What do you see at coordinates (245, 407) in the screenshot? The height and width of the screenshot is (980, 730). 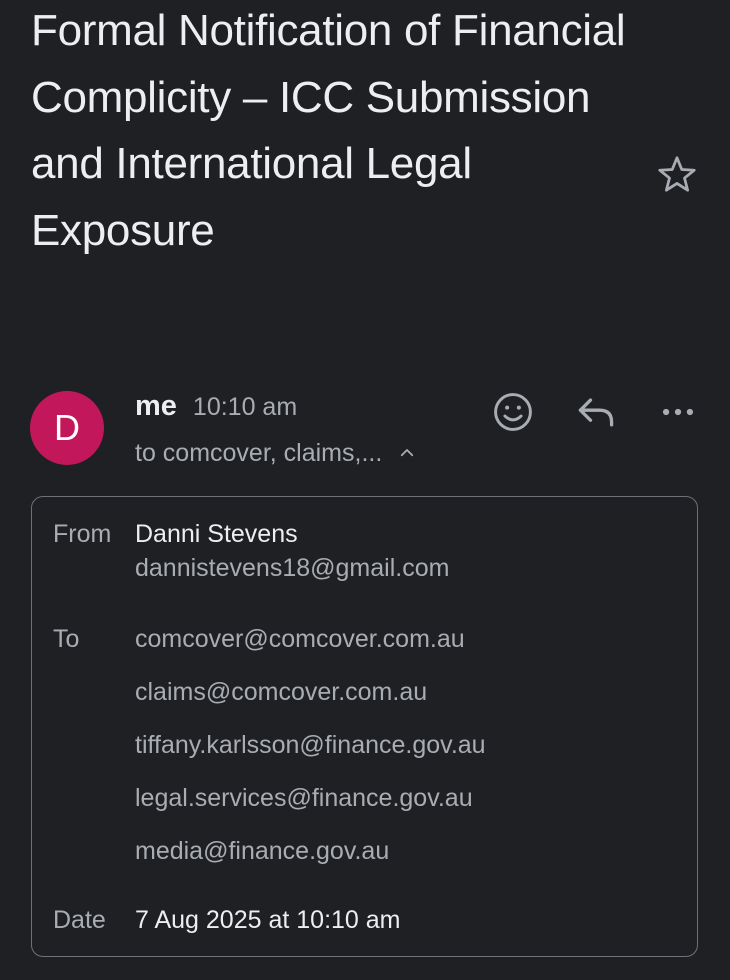 I see `message-time: 10:10 am` at bounding box center [245, 407].